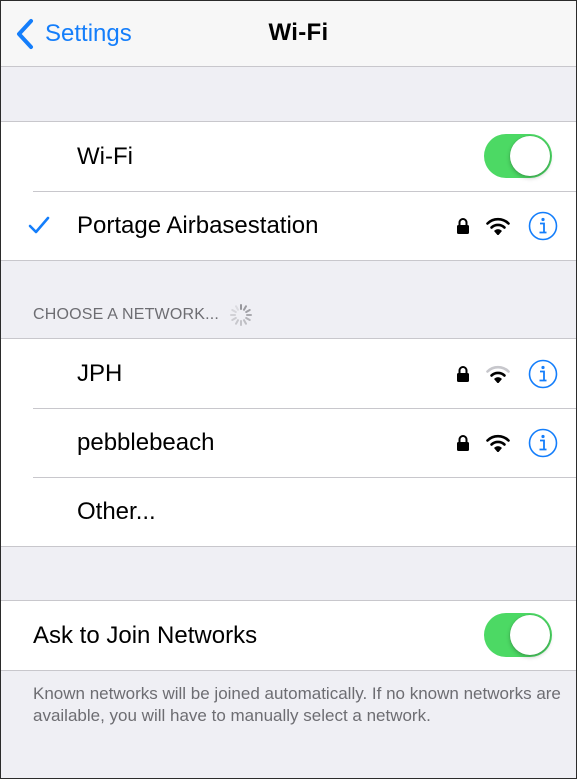 The width and height of the screenshot is (577, 779). I want to click on ask-to-join-toggle, so click(518, 635).